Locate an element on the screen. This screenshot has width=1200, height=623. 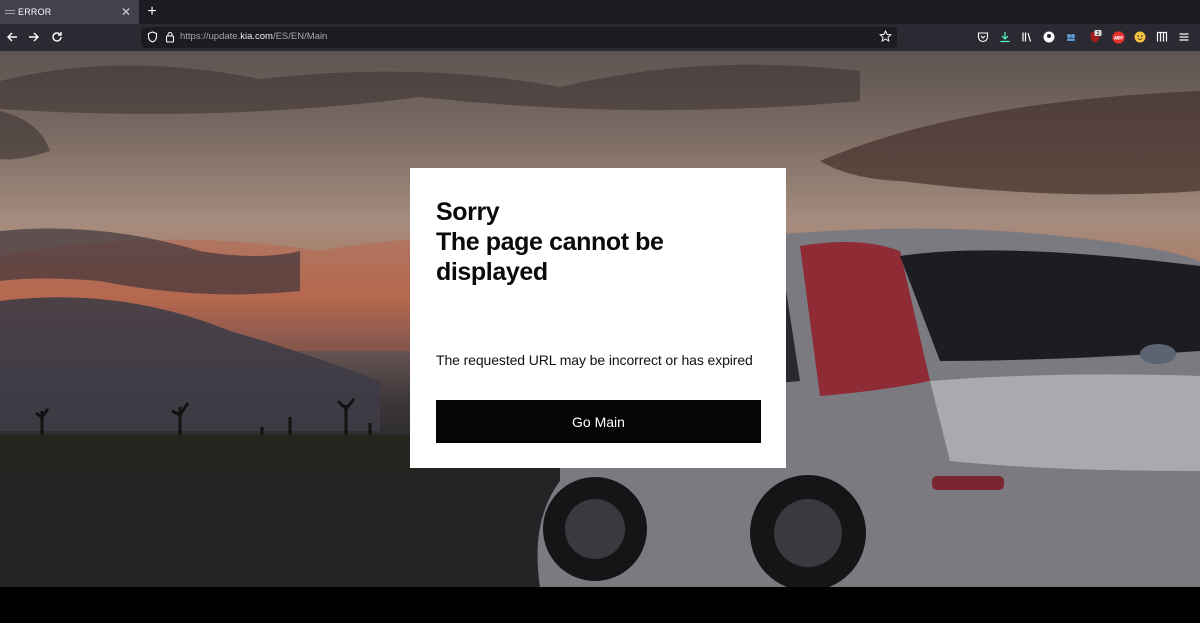
pocket-icon is located at coordinates (983, 37).